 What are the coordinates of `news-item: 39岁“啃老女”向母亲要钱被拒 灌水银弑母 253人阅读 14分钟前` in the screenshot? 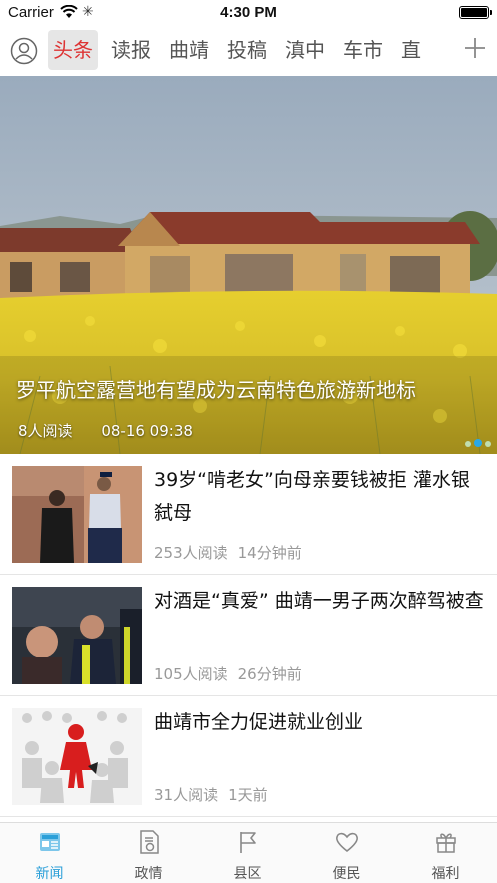 It's located at (248, 514).